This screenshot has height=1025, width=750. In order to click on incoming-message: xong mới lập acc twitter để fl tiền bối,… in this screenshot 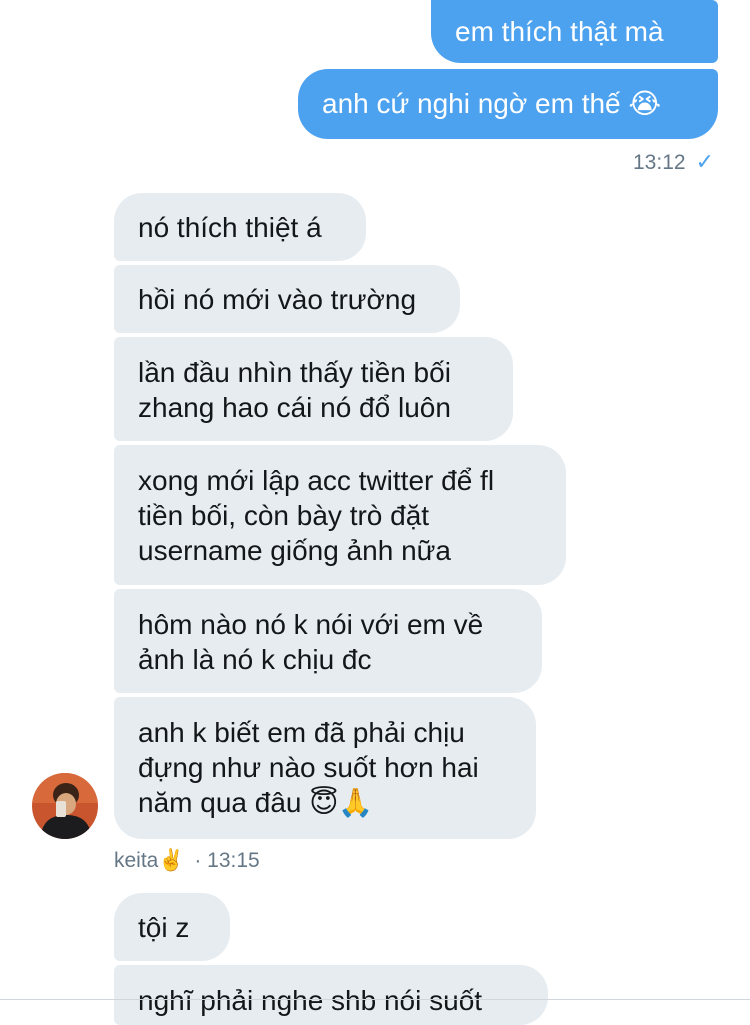, I will do `click(340, 515)`.